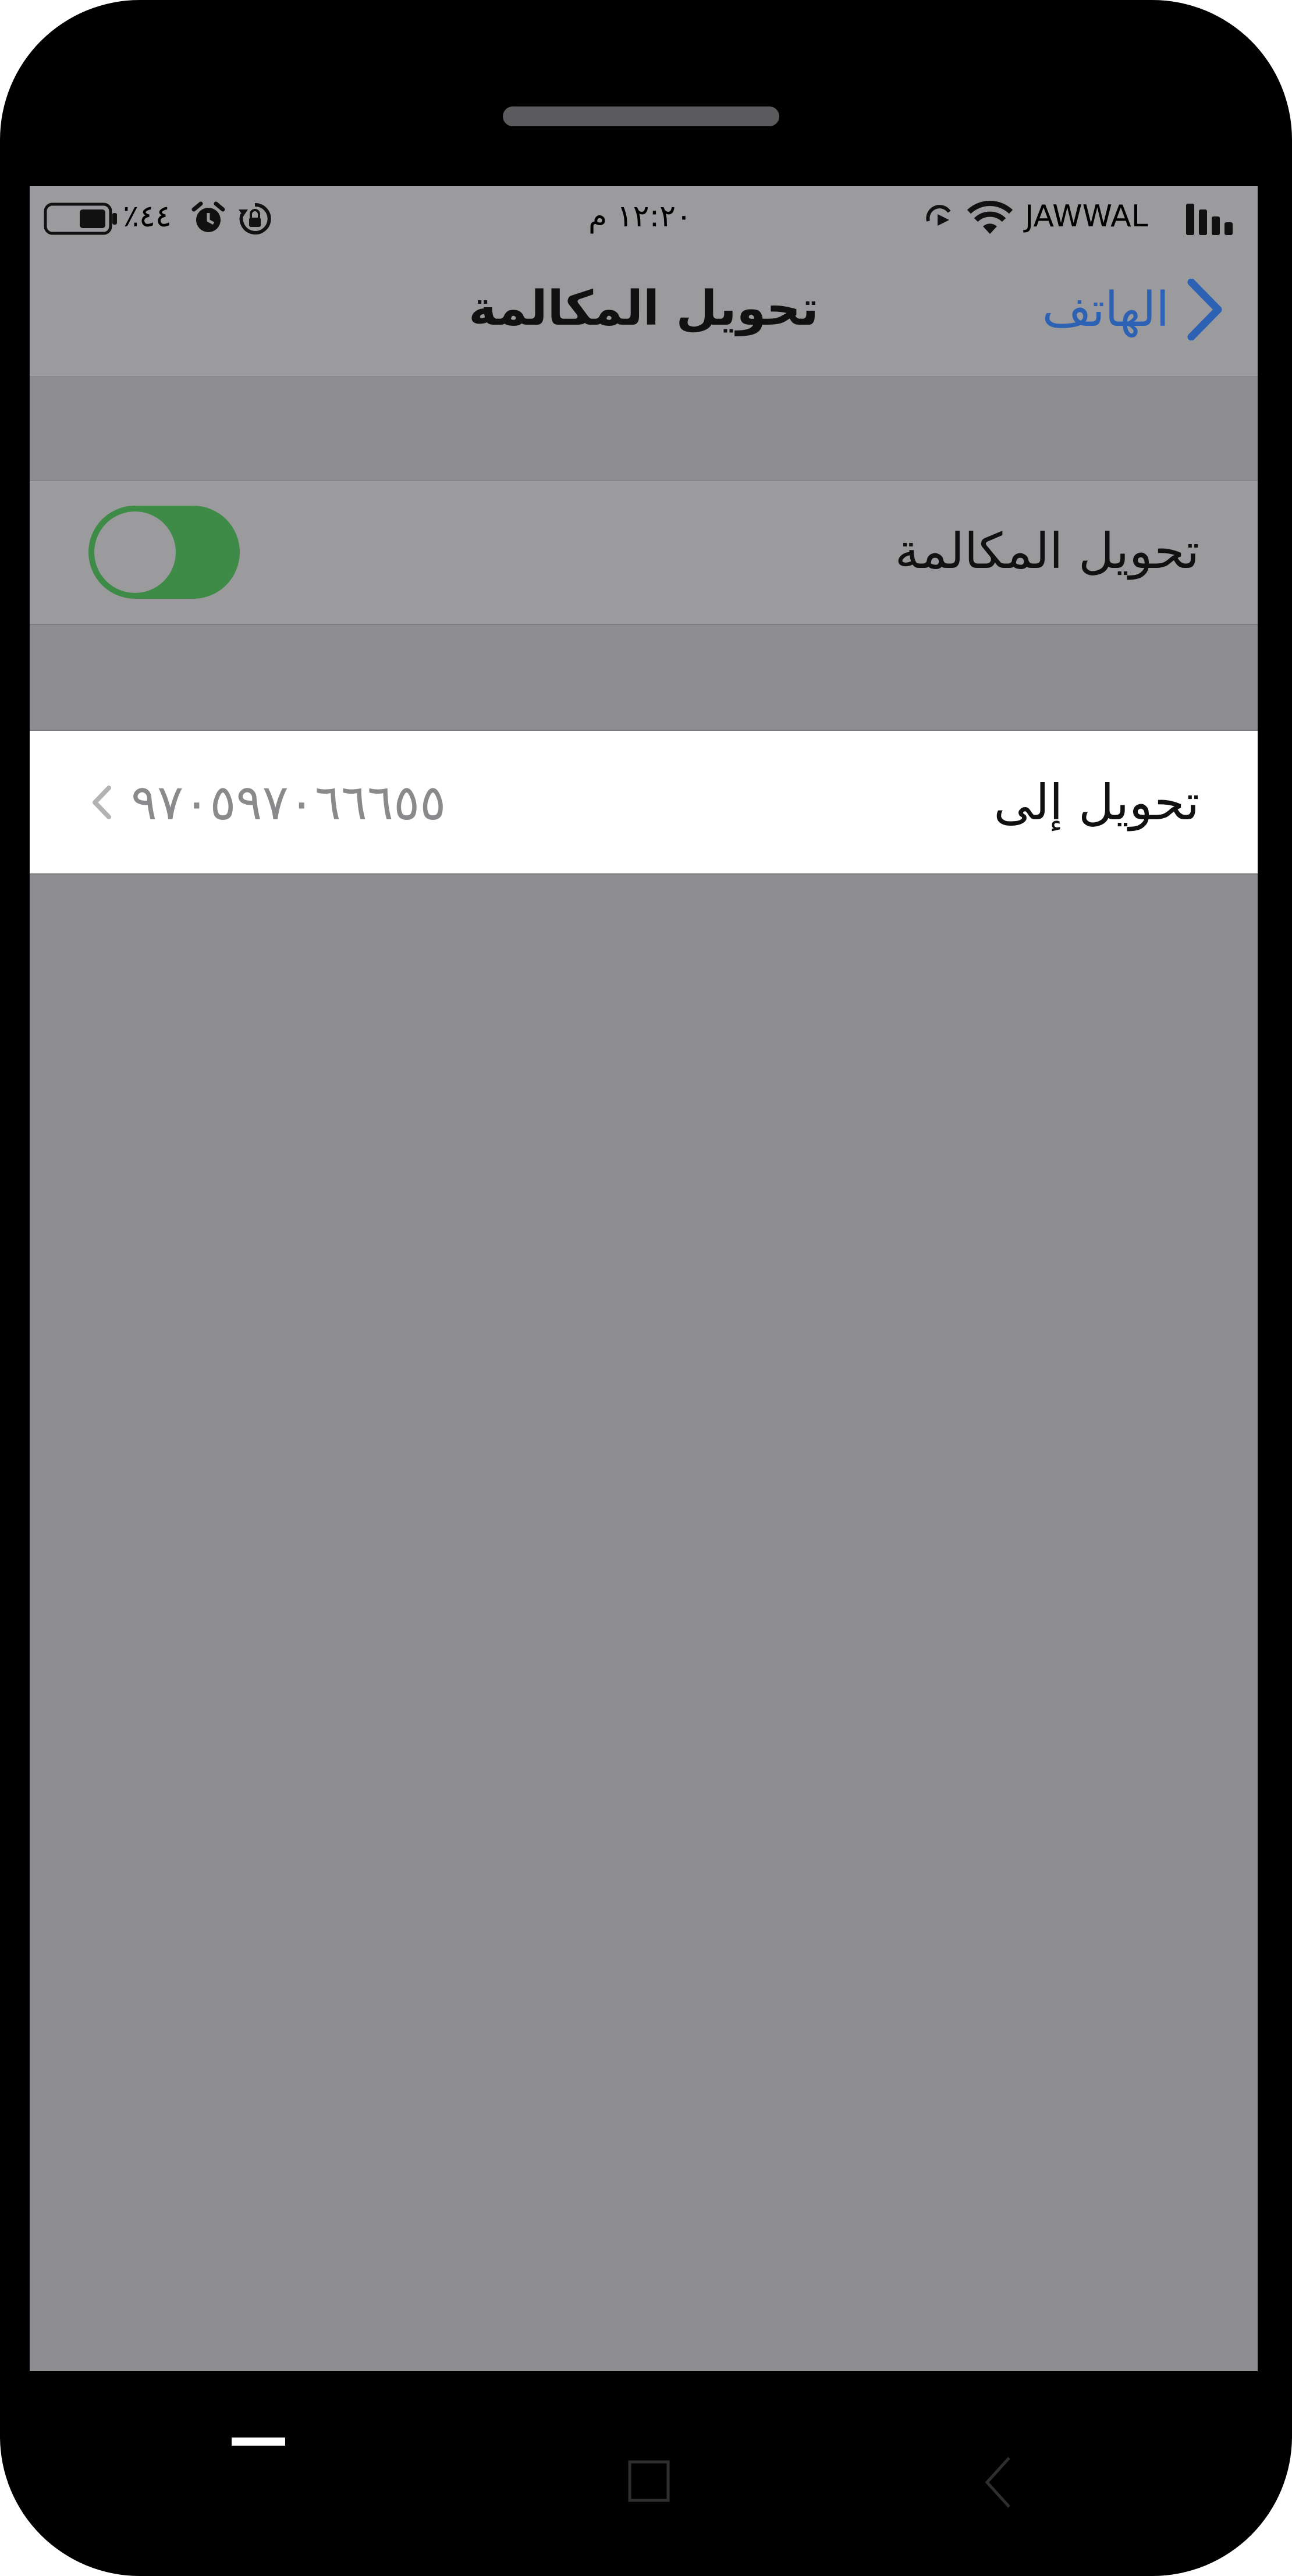 Image resolution: width=1292 pixels, height=2576 pixels. I want to click on back-chevron-icon, so click(999, 2482).